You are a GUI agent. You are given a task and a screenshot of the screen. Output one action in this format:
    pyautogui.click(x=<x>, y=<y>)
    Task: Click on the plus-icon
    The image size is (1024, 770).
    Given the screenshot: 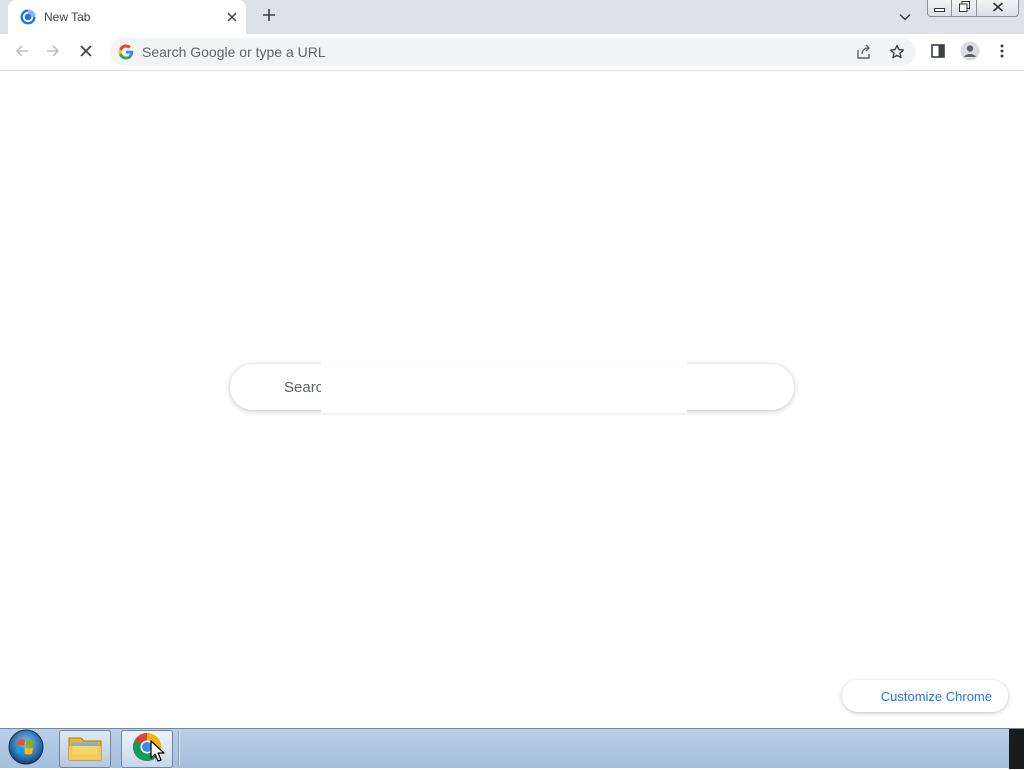 What is the action you would take?
    pyautogui.click(x=269, y=17)
    